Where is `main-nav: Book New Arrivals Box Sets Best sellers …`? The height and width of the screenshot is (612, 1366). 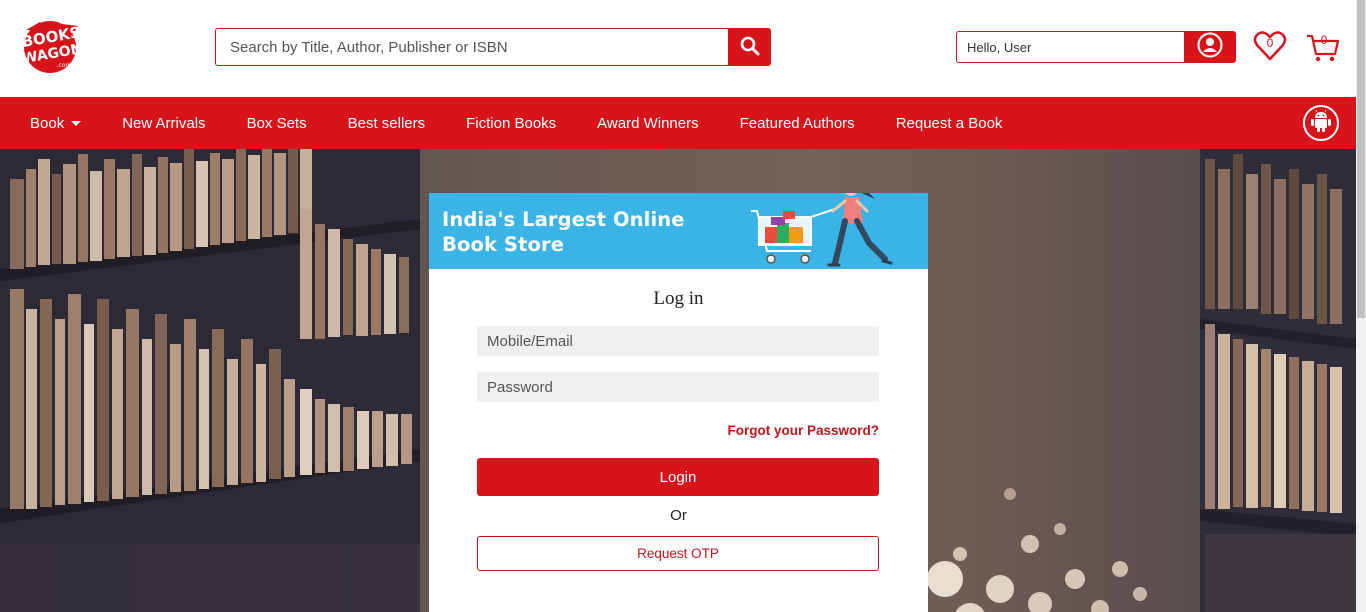 main-nav: Book New Arrivals Box Sets Best sellers … is located at coordinates (678, 123).